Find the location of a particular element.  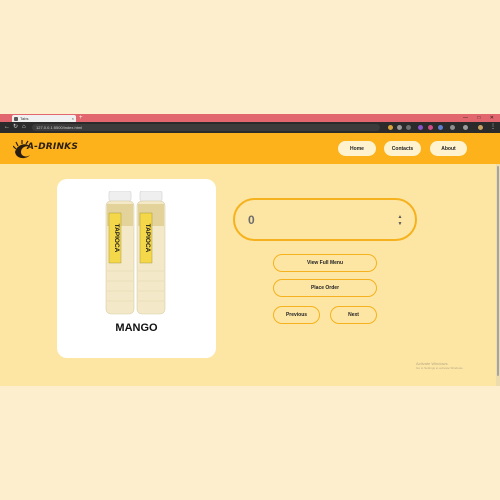

product-image: TAPIOCA TAPIOCA is located at coordinates (135, 253).